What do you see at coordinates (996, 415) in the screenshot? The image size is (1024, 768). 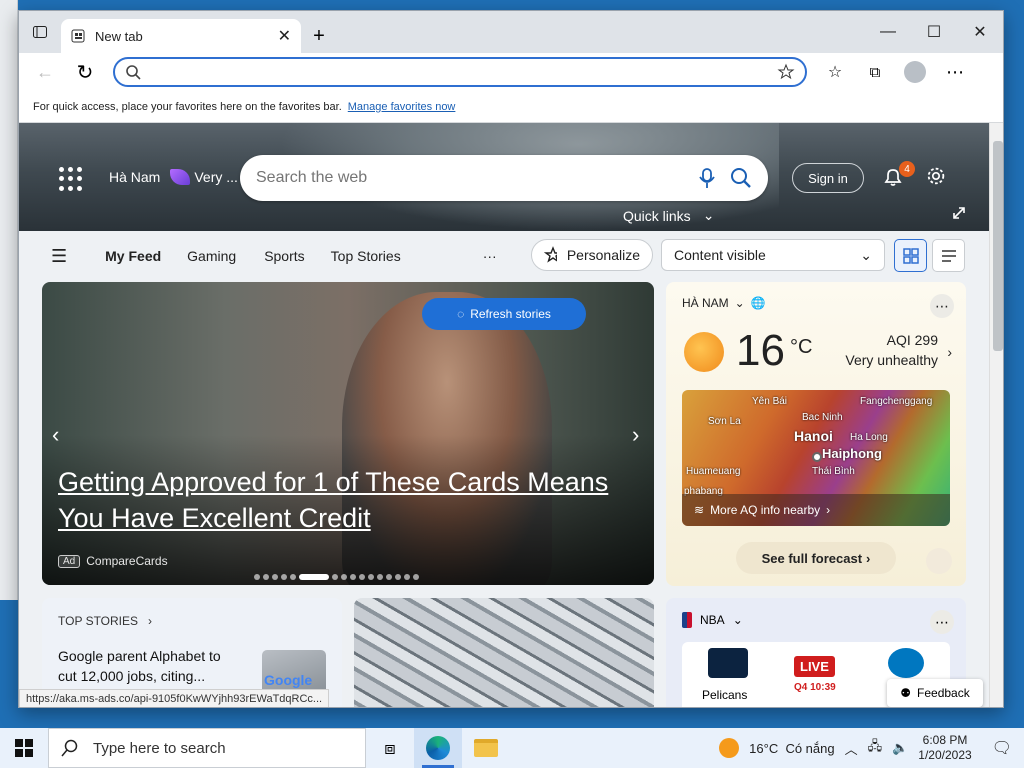 I see `page-scrollbar` at bounding box center [996, 415].